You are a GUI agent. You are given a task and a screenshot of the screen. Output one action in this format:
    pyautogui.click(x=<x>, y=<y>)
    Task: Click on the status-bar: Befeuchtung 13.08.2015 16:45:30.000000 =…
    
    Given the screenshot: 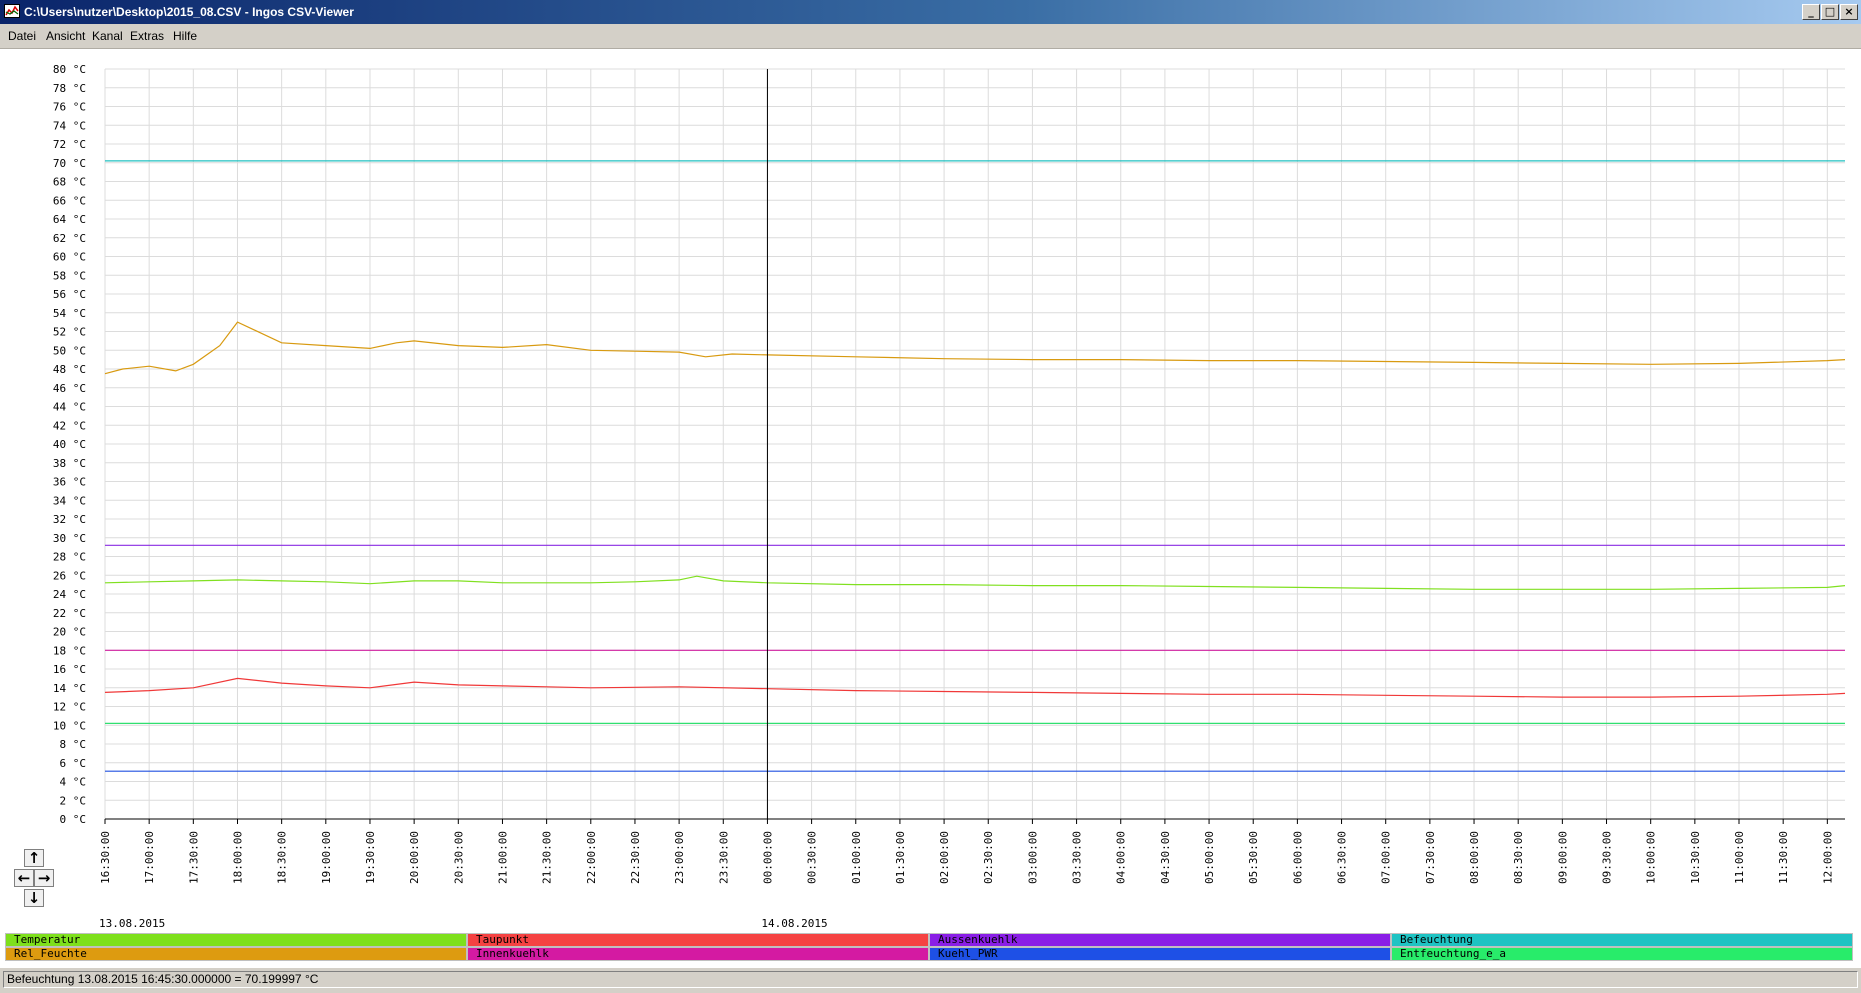 What is the action you would take?
    pyautogui.click(x=930, y=980)
    